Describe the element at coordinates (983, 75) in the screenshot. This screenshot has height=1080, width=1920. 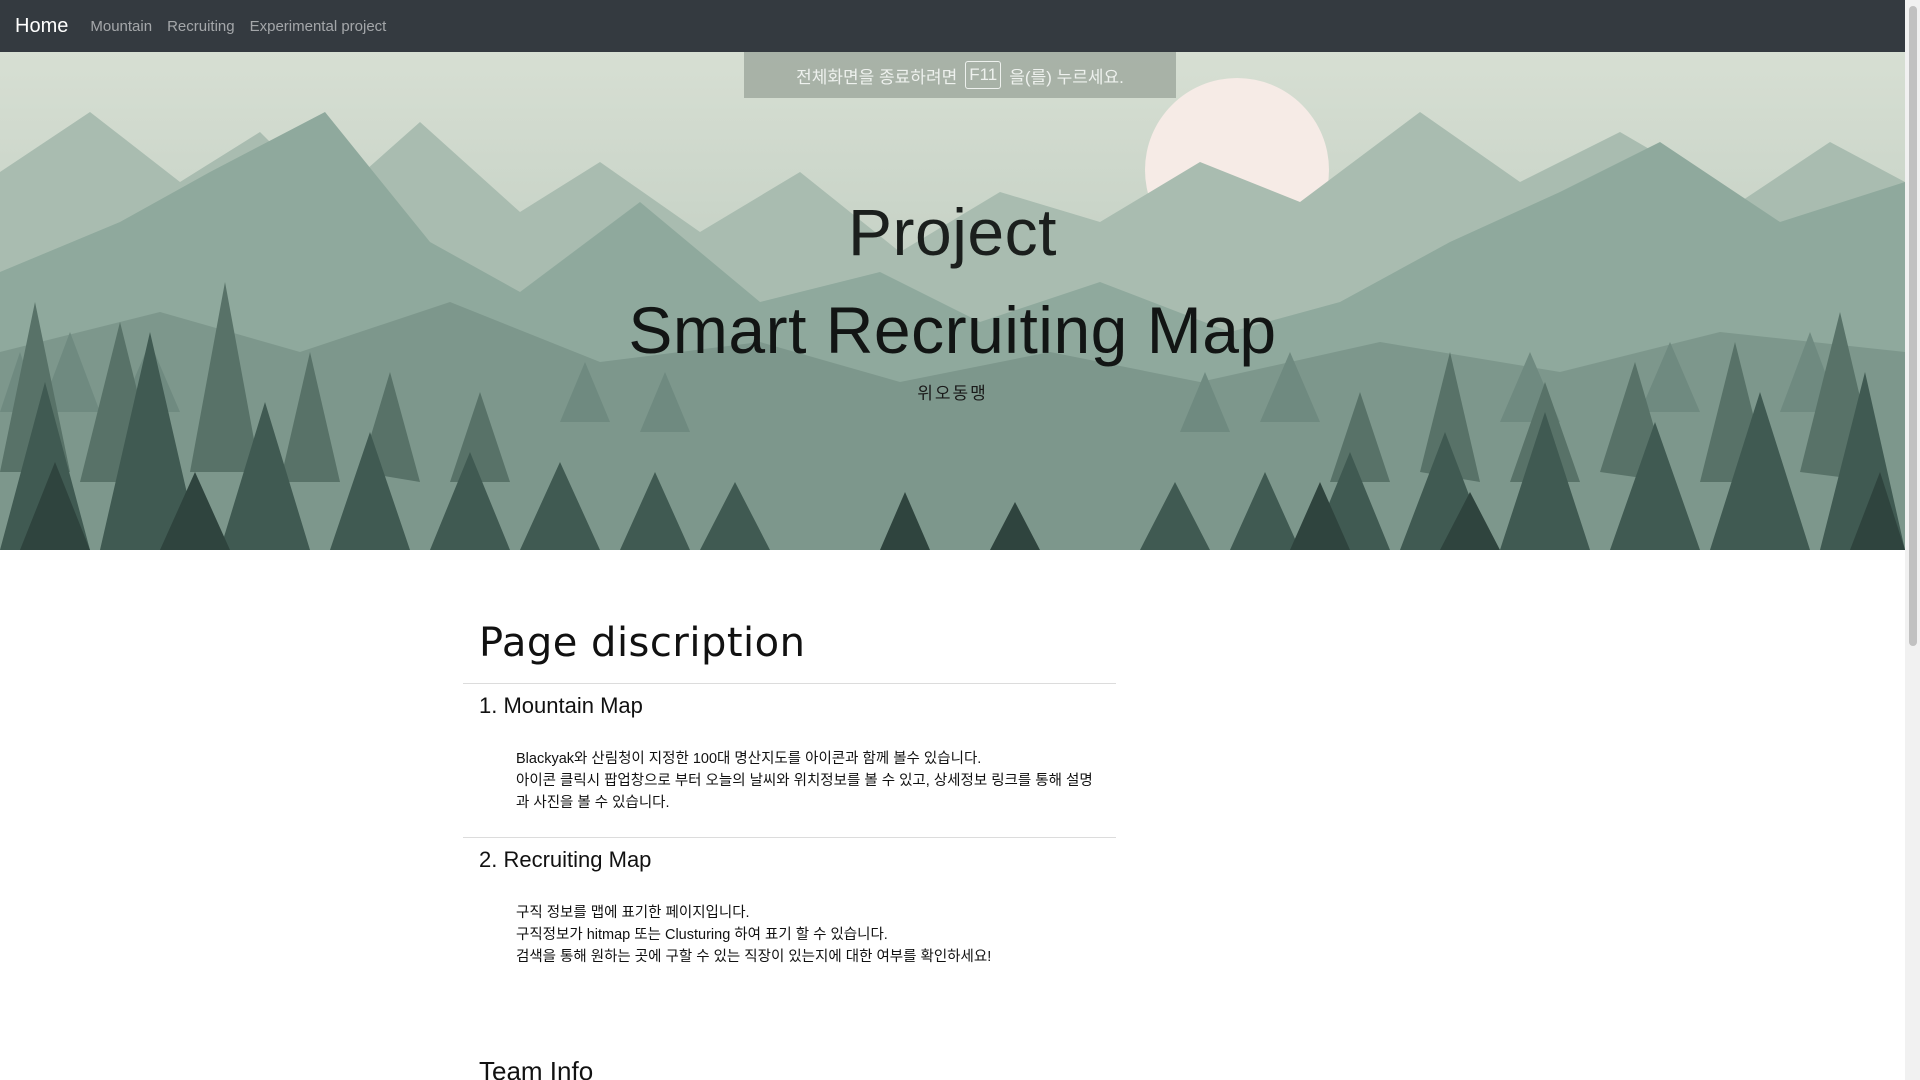
I see `f11-key-badge: F11` at that location.